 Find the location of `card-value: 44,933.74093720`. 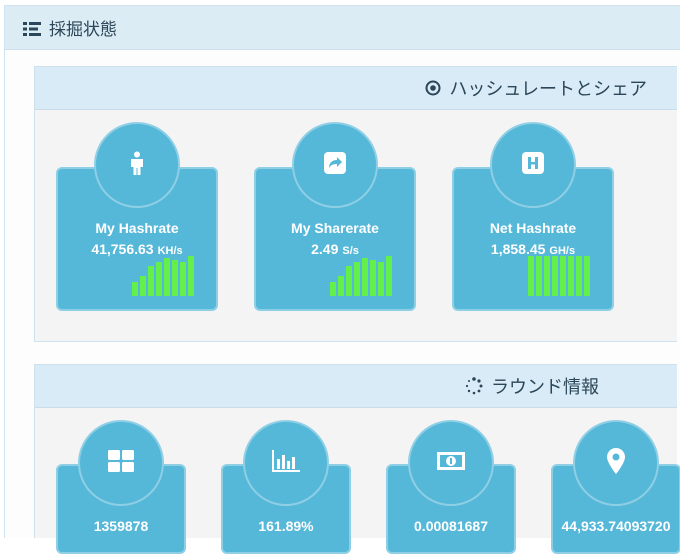

card-value: 44,933.74093720 is located at coordinates (616, 526).